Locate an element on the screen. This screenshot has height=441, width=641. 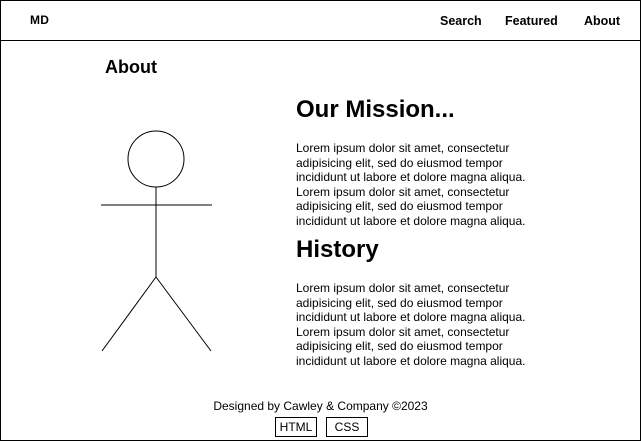
footer-credit: Designed by Cawley & Company ©2023 is located at coordinates (320, 406).